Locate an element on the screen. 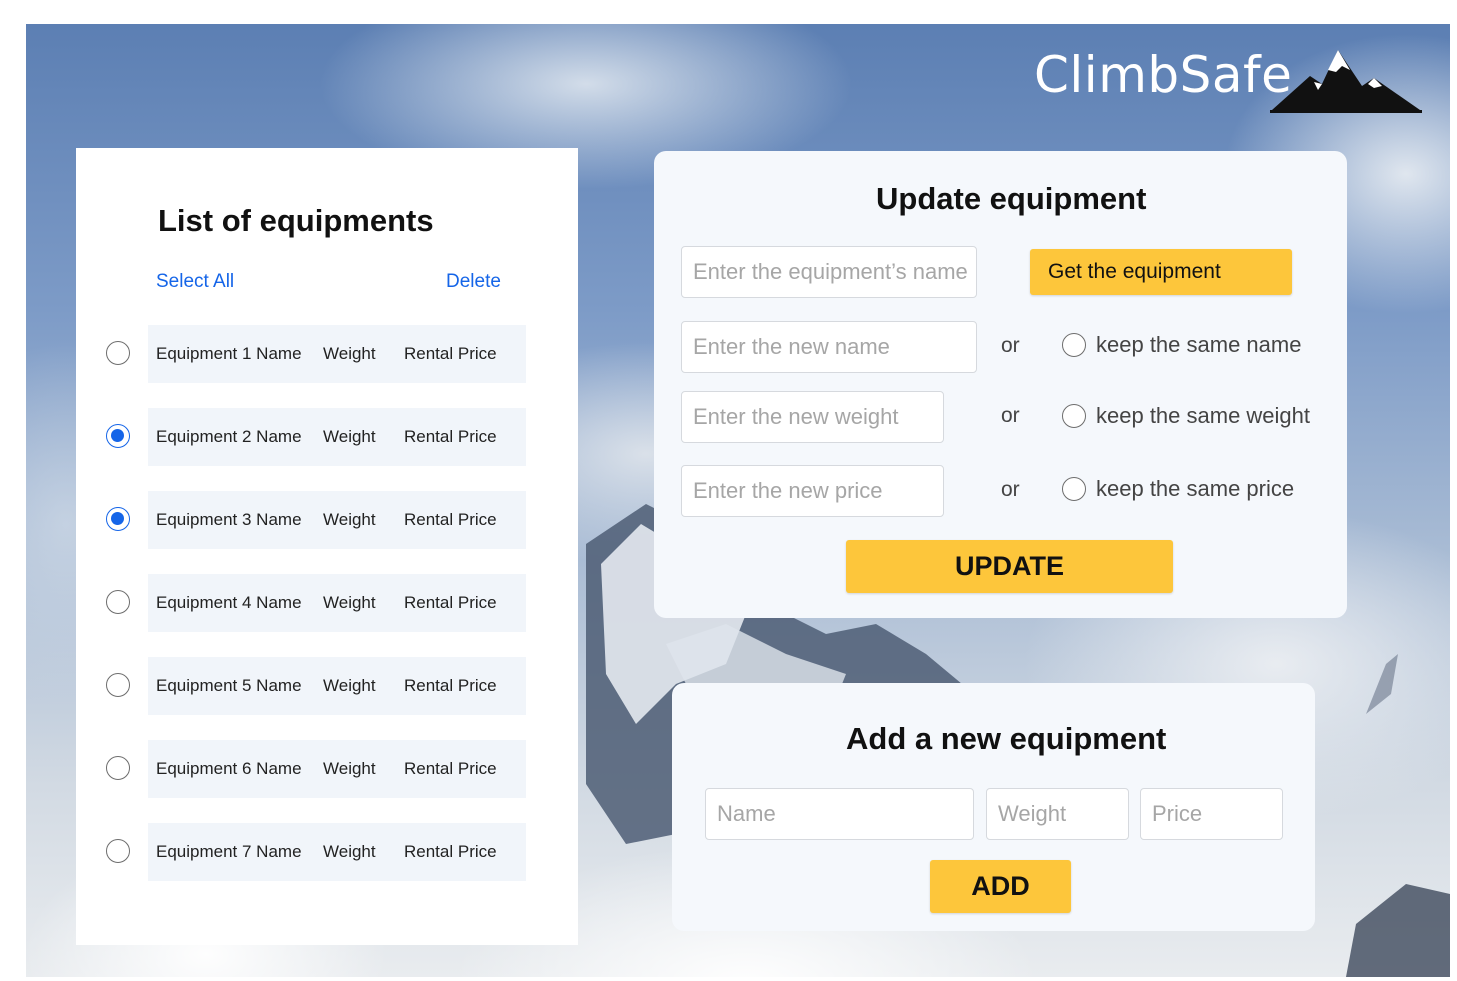 This screenshot has width=1457, height=981. table-row: Equipment 5 Name Weight Rental Price is located at coordinates (311, 686).